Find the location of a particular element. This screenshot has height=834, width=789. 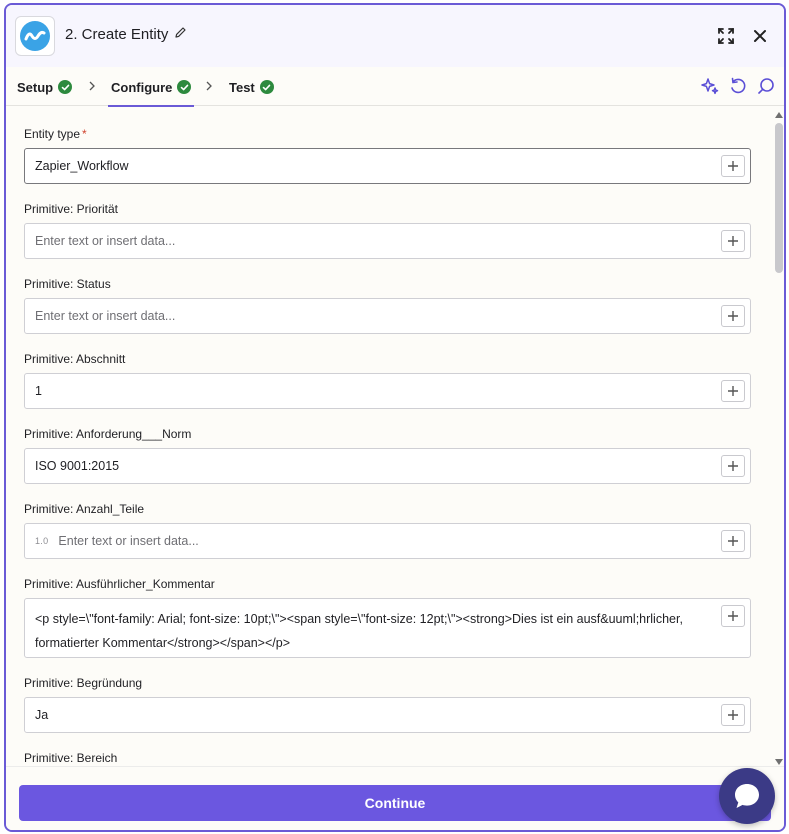

required-marker: * is located at coordinates (84, 134).